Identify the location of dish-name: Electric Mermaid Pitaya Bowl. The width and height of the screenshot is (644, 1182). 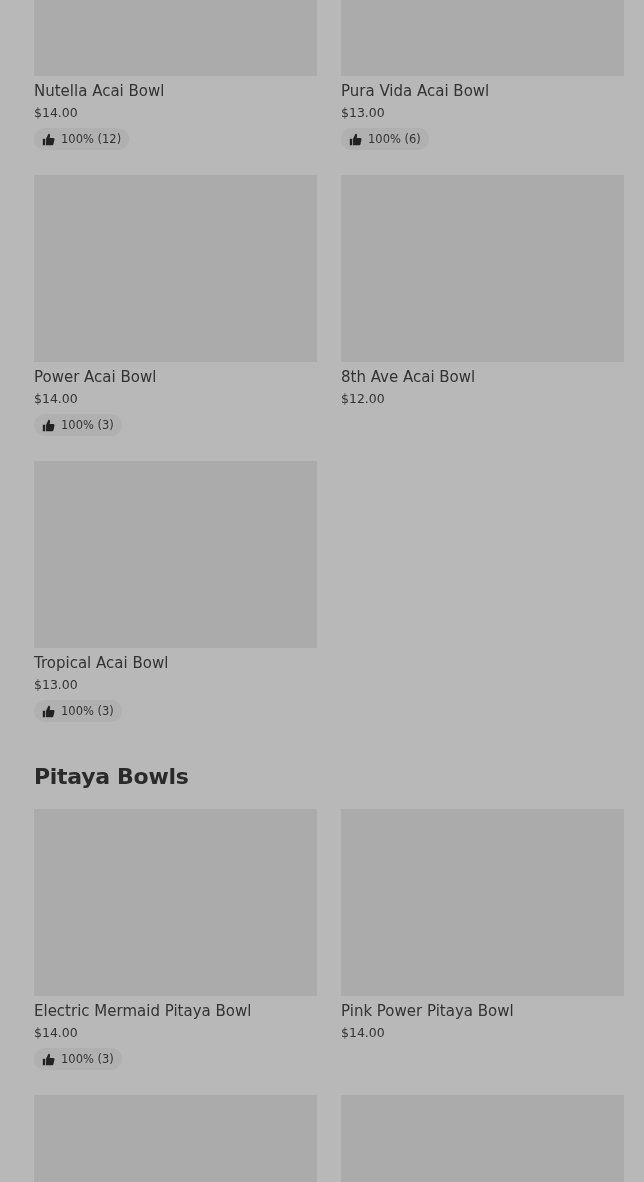
(143, 1011).